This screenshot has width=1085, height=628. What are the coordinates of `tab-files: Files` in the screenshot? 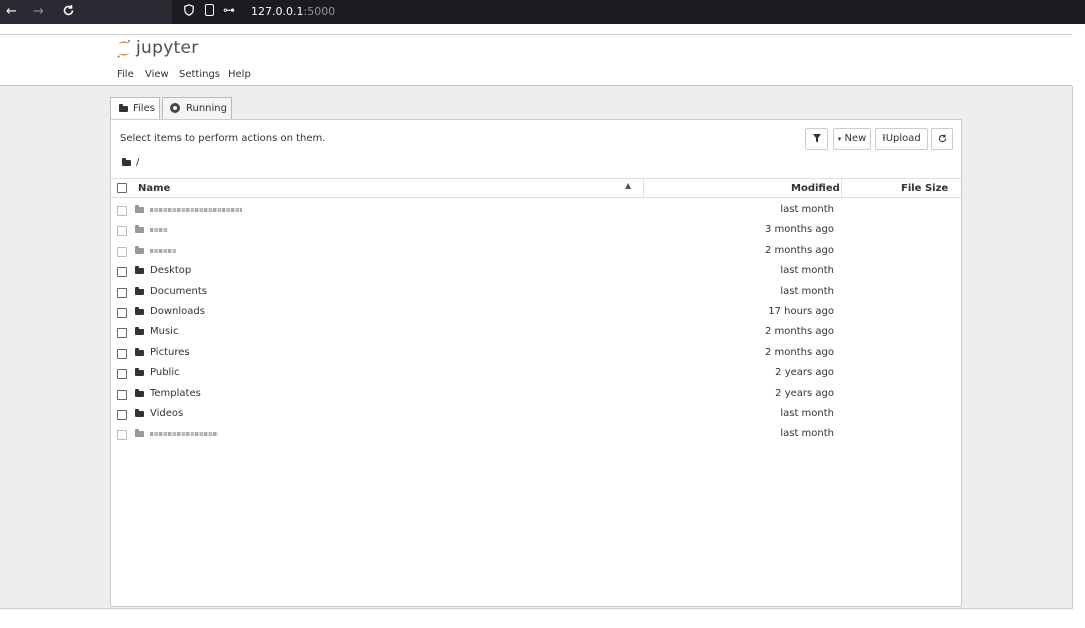 It's located at (135, 108).